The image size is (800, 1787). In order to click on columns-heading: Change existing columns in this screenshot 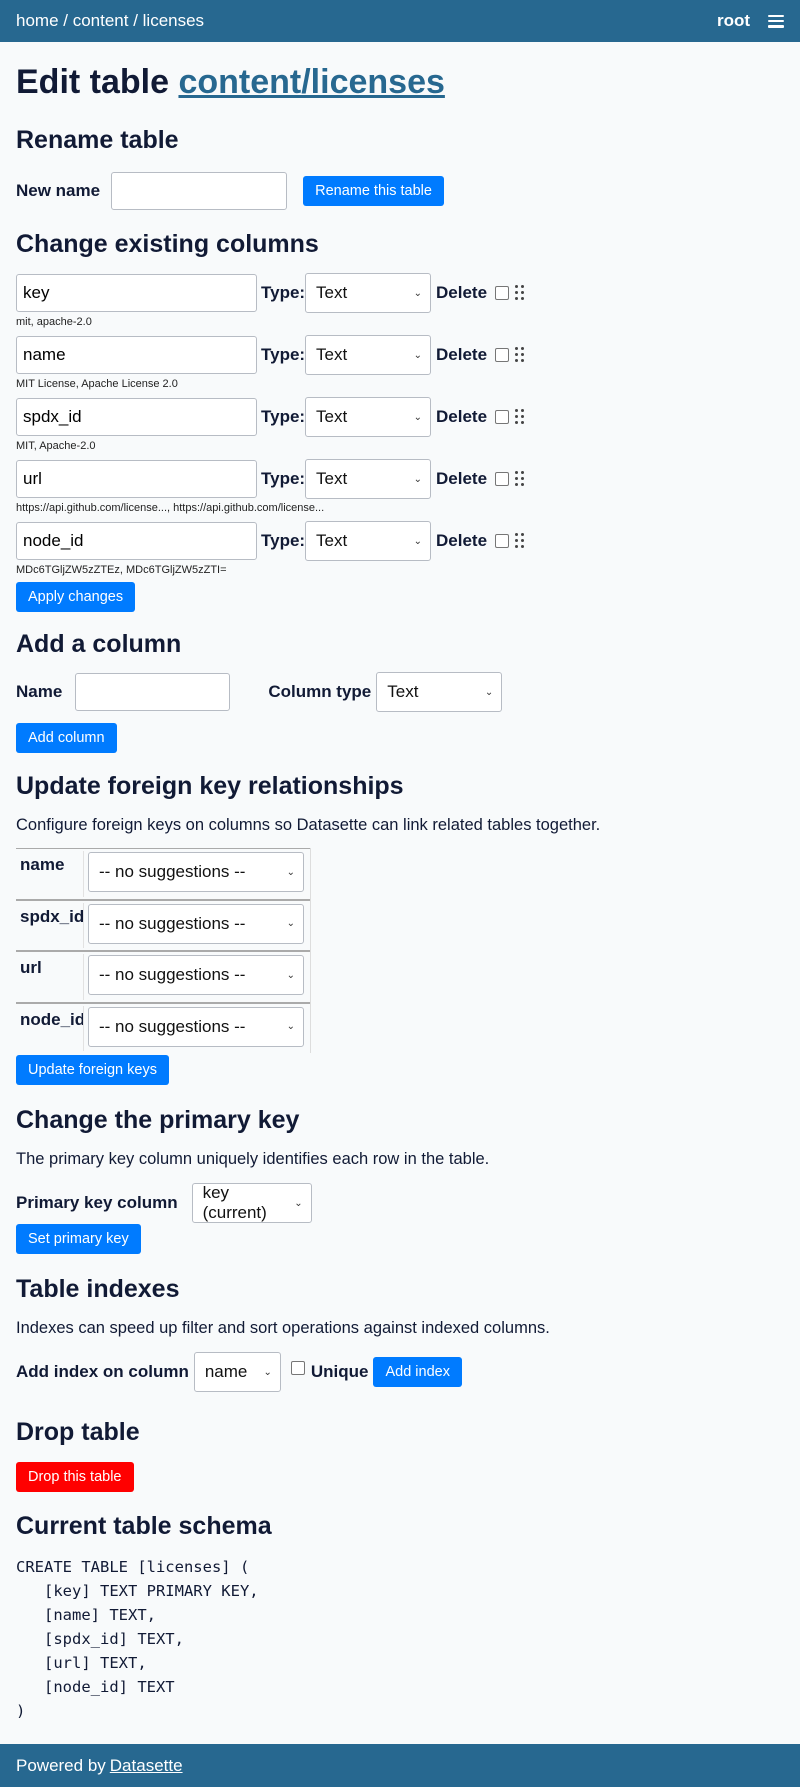, I will do `click(167, 244)`.